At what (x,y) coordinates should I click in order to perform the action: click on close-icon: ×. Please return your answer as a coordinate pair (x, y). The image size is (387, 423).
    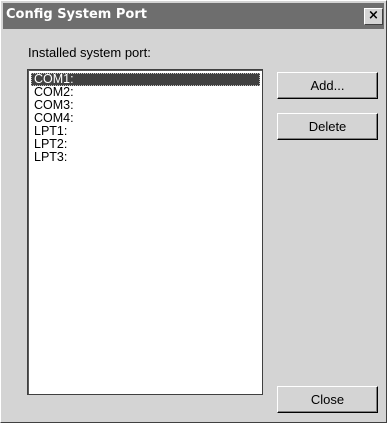
    Looking at the image, I should click on (373, 15).